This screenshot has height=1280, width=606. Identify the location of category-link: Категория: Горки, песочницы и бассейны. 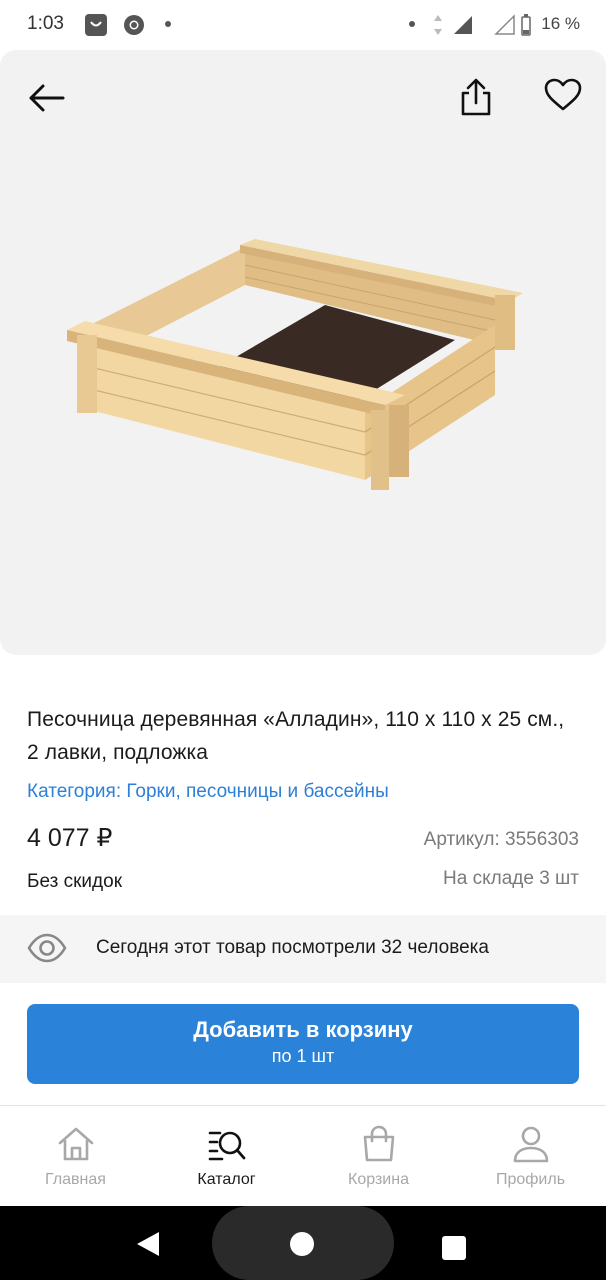
(208, 792).